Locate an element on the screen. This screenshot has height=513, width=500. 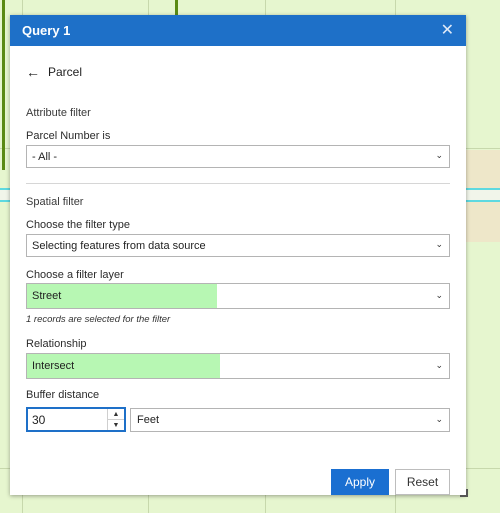
buffer-unit-select: Feet ⌄ is located at coordinates (290, 420).